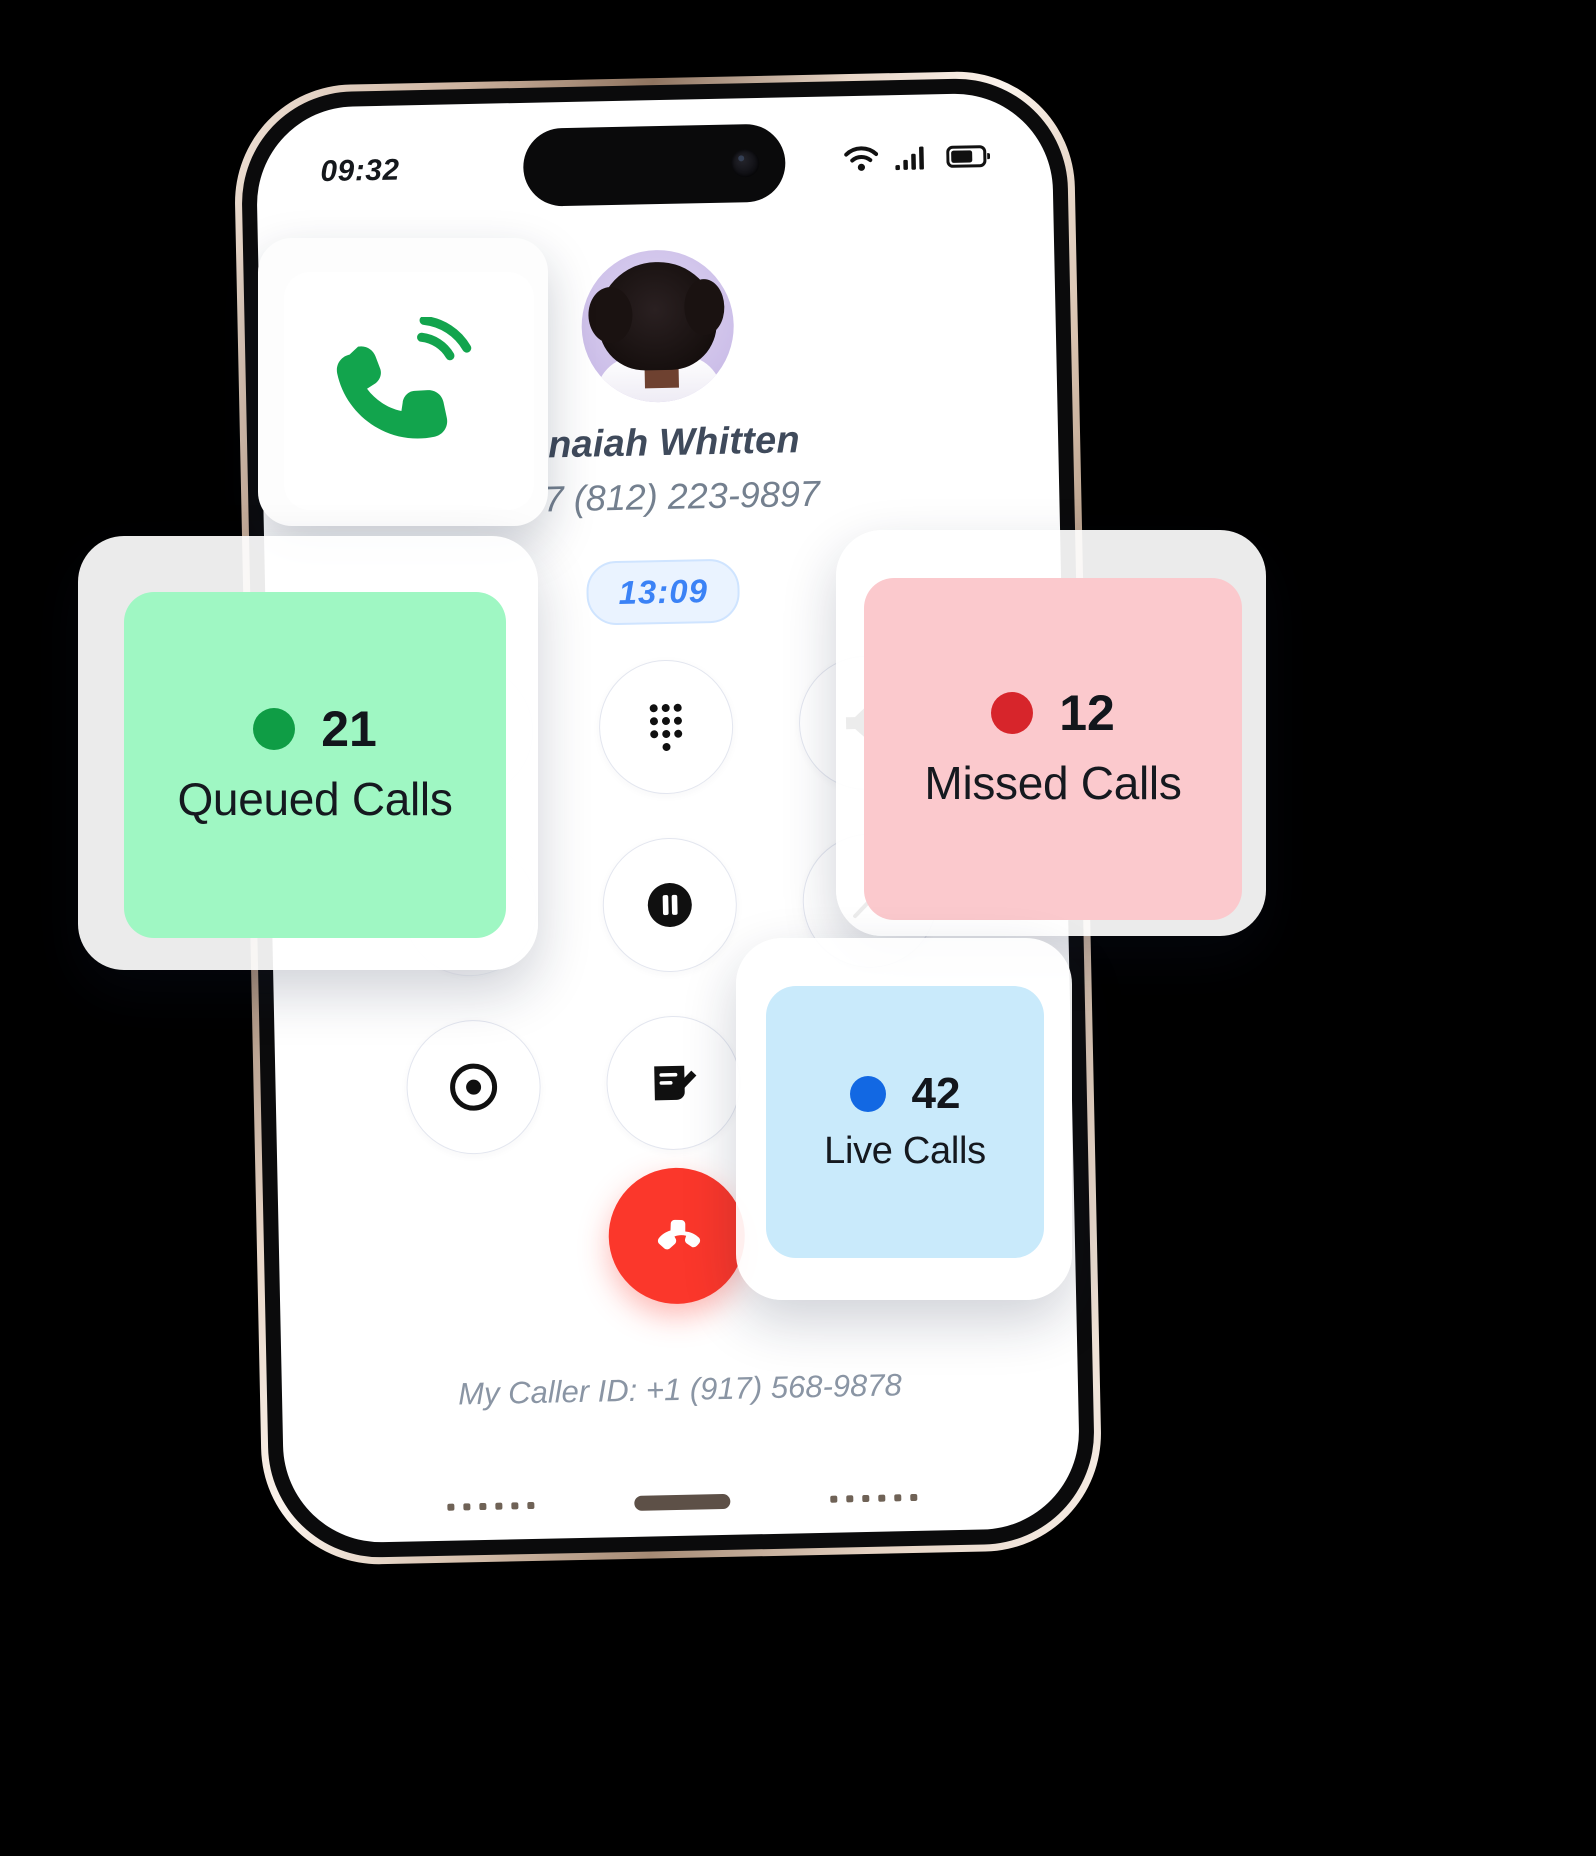 This screenshot has width=1596, height=1856. What do you see at coordinates (936, 1093) in the screenshot?
I see `live-calls-count: 42` at bounding box center [936, 1093].